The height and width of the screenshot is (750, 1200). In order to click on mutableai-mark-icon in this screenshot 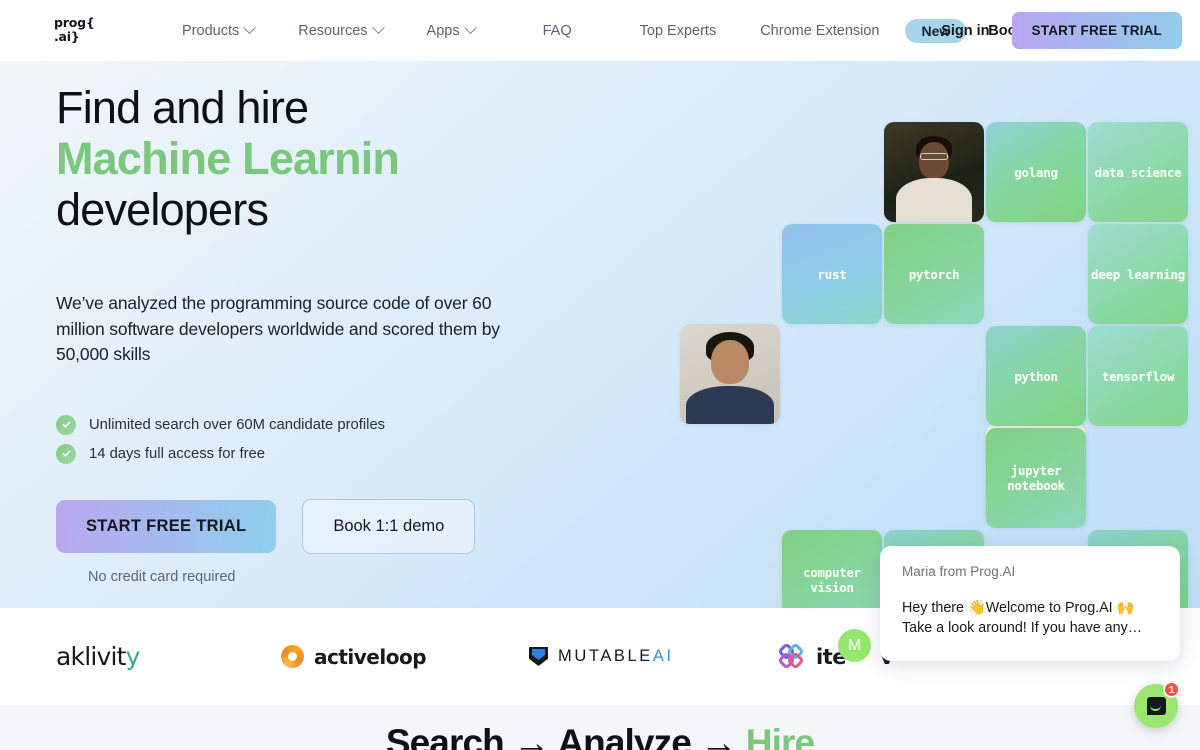, I will do `click(538, 656)`.